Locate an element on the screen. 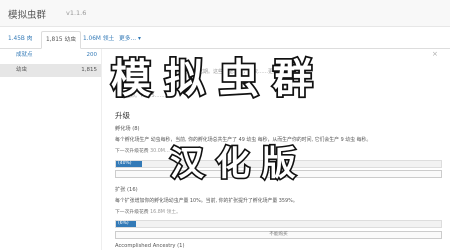  tab-territory: 1.06M 领土 is located at coordinates (98, 40).